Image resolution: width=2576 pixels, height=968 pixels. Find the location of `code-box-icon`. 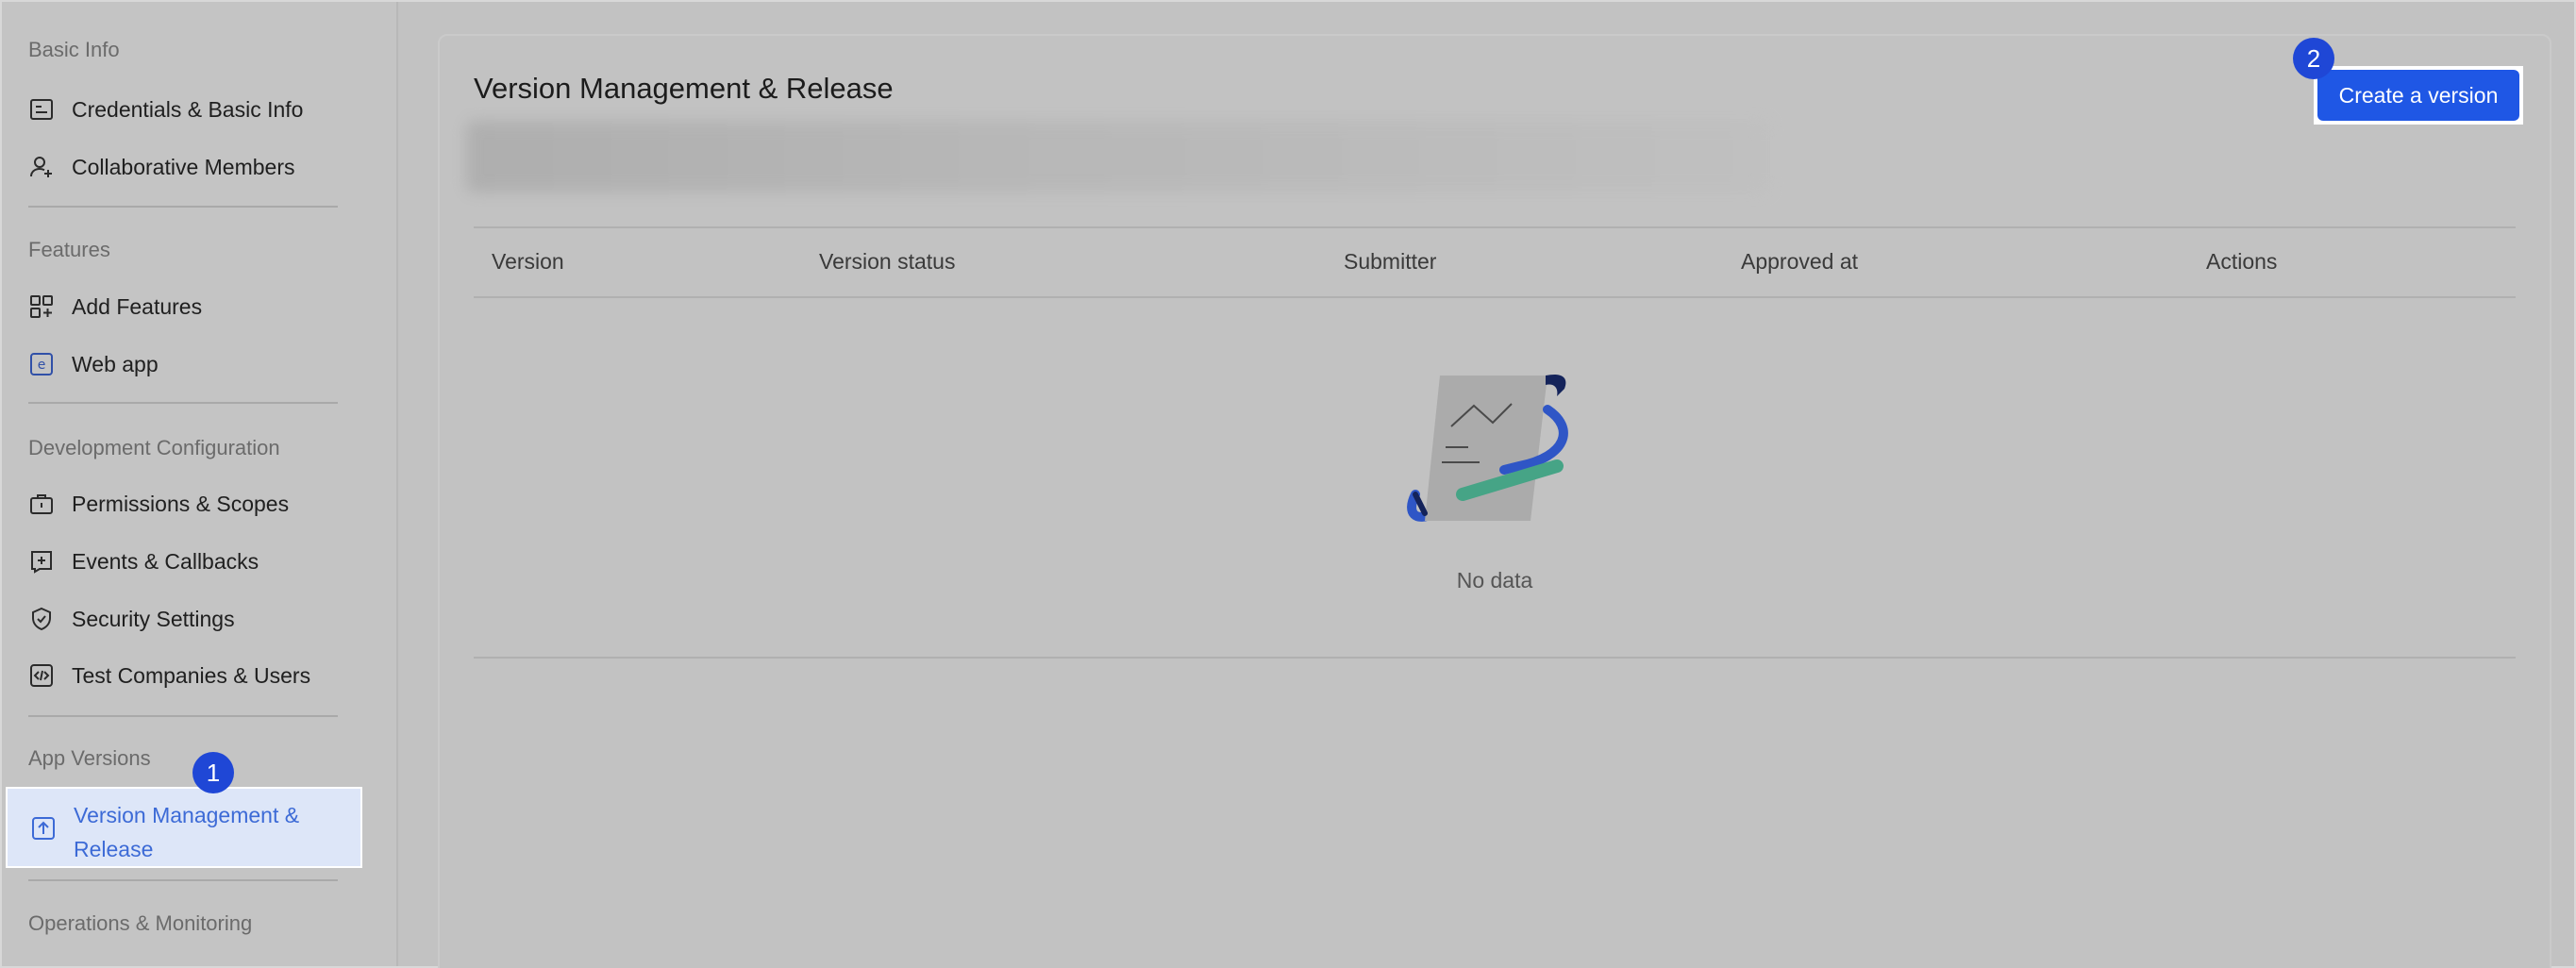

code-box-icon is located at coordinates (41, 675).